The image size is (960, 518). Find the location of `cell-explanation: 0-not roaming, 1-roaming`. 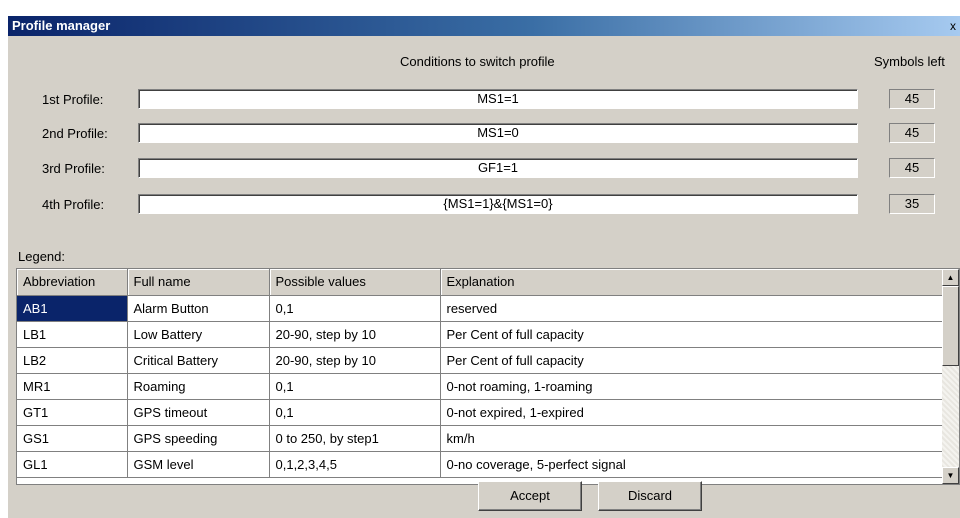

cell-explanation: 0-not roaming, 1-roaming is located at coordinates (691, 386).